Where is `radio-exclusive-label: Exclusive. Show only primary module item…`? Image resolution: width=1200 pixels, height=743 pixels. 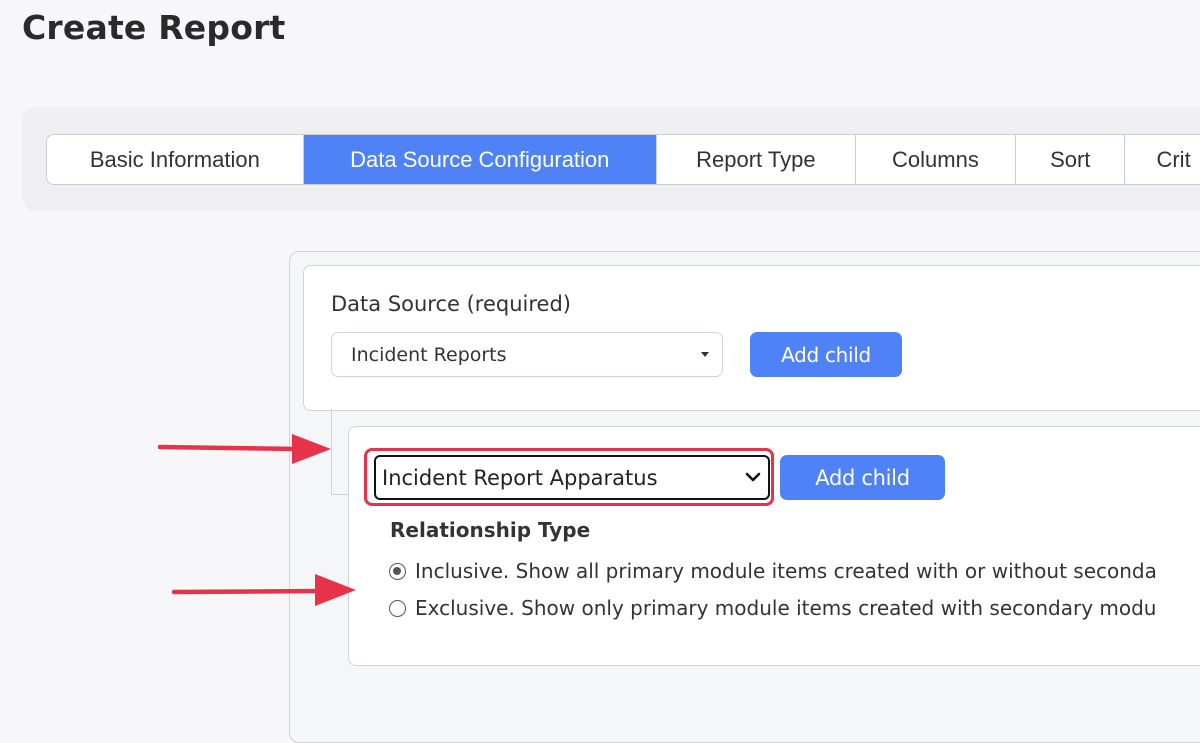 radio-exclusive-label: Exclusive. Show only primary module item… is located at coordinates (786, 608).